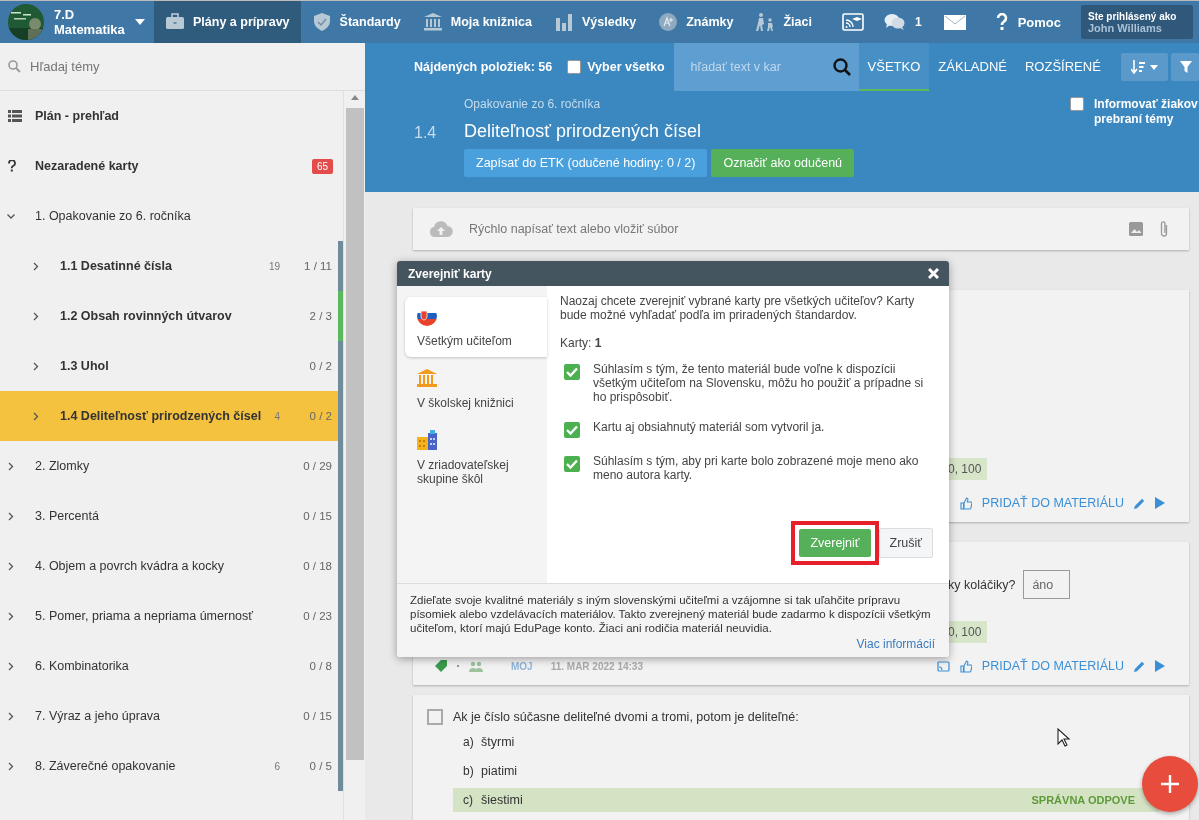 The image size is (1199, 820). What do you see at coordinates (192, 66) in the screenshot?
I see `topic-search-field: Hľadaj témy` at bounding box center [192, 66].